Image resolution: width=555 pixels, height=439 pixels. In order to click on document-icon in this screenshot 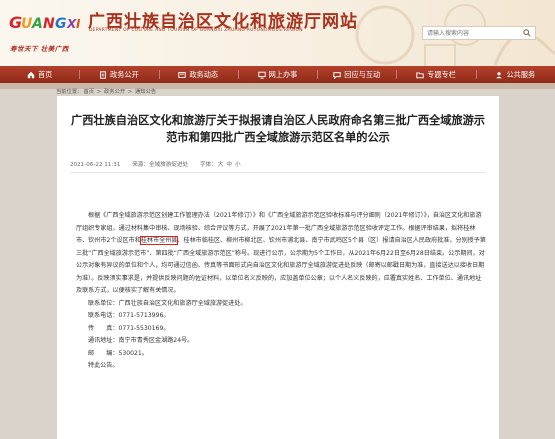, I will do `click(103, 74)`.